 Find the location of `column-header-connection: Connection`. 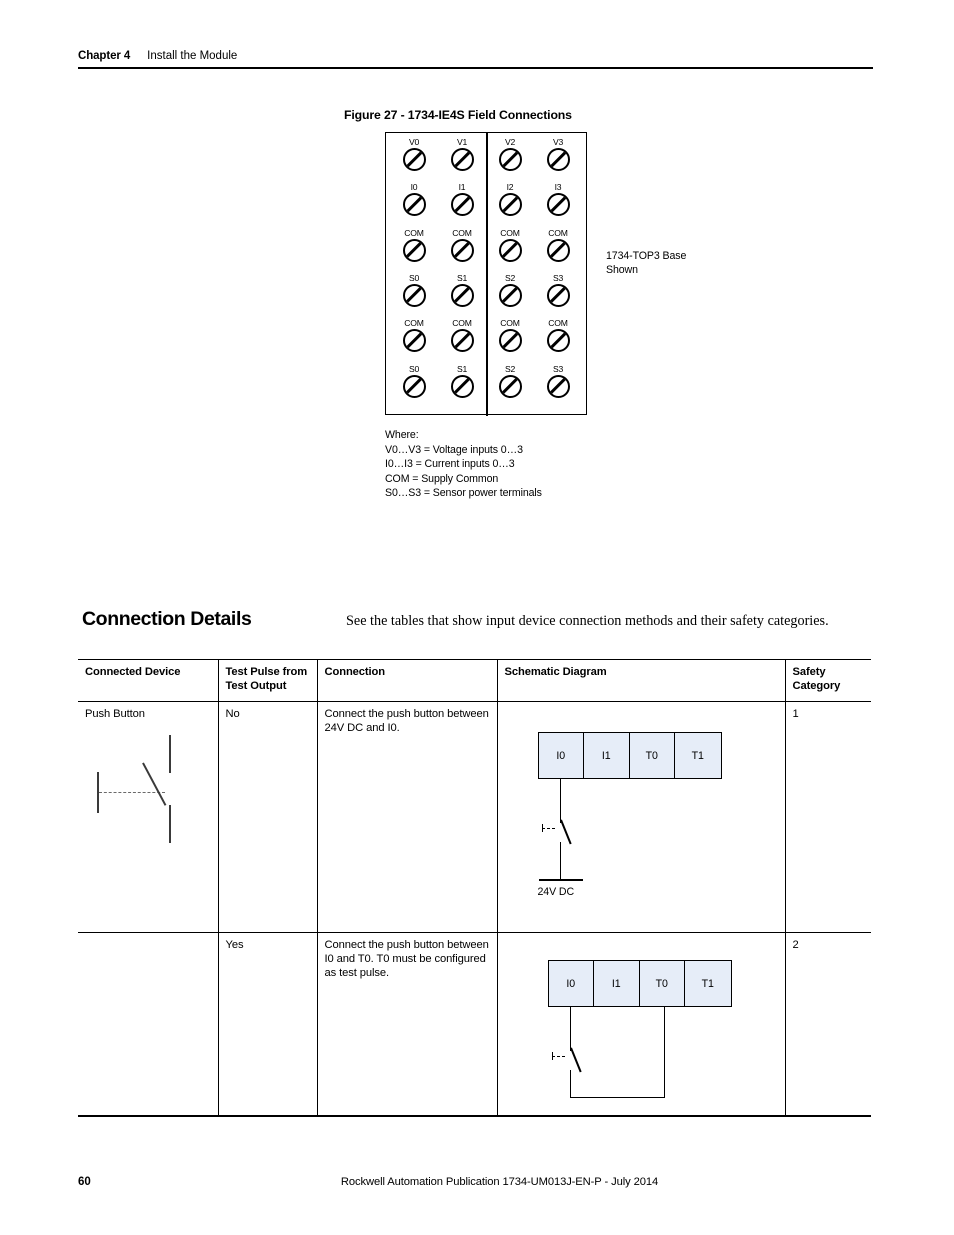

column-header-connection: Connection is located at coordinates (407, 680).